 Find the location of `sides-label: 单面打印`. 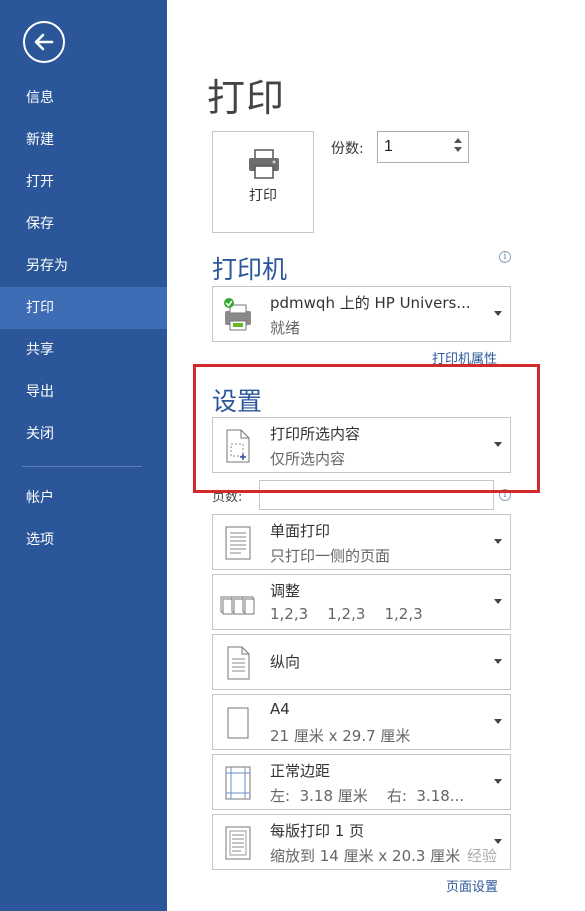

sides-label: 单面打印 is located at coordinates (300, 531).